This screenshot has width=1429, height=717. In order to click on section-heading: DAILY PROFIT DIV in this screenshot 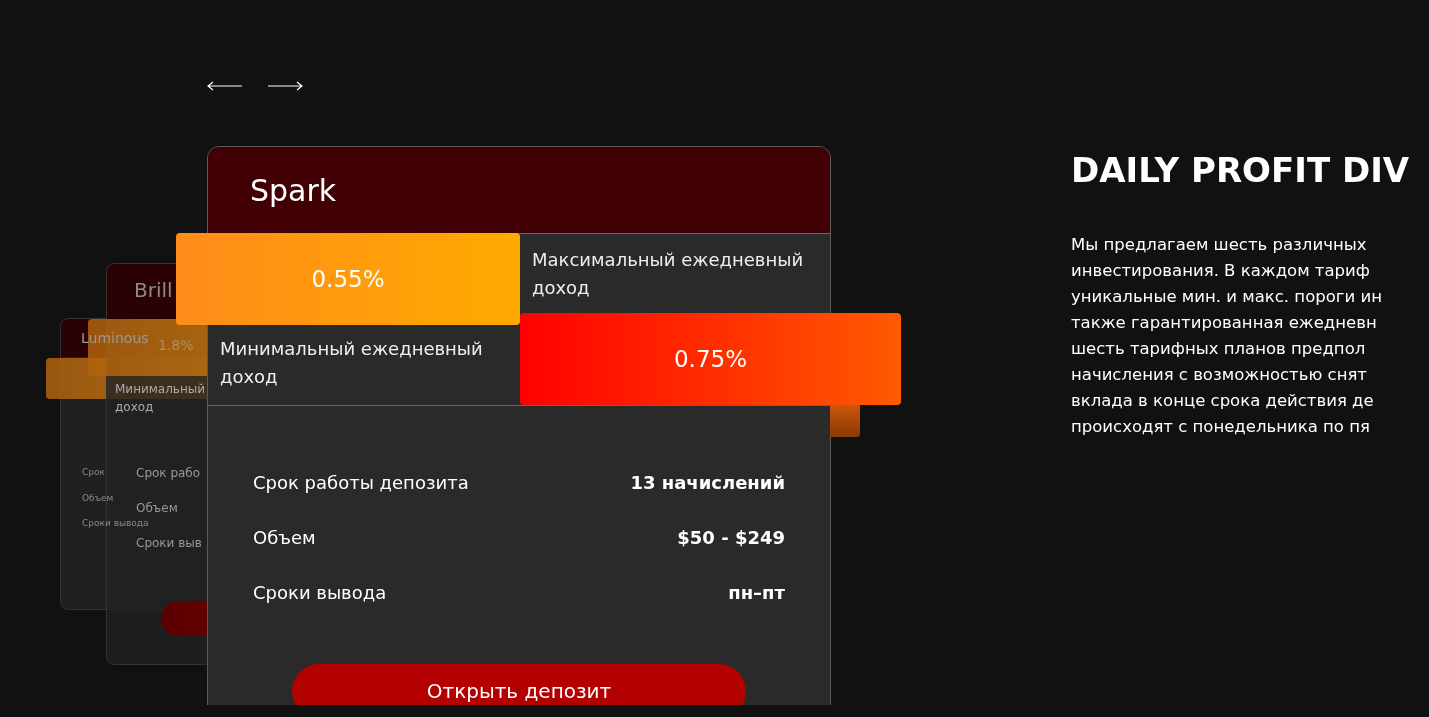, I will do `click(1240, 170)`.